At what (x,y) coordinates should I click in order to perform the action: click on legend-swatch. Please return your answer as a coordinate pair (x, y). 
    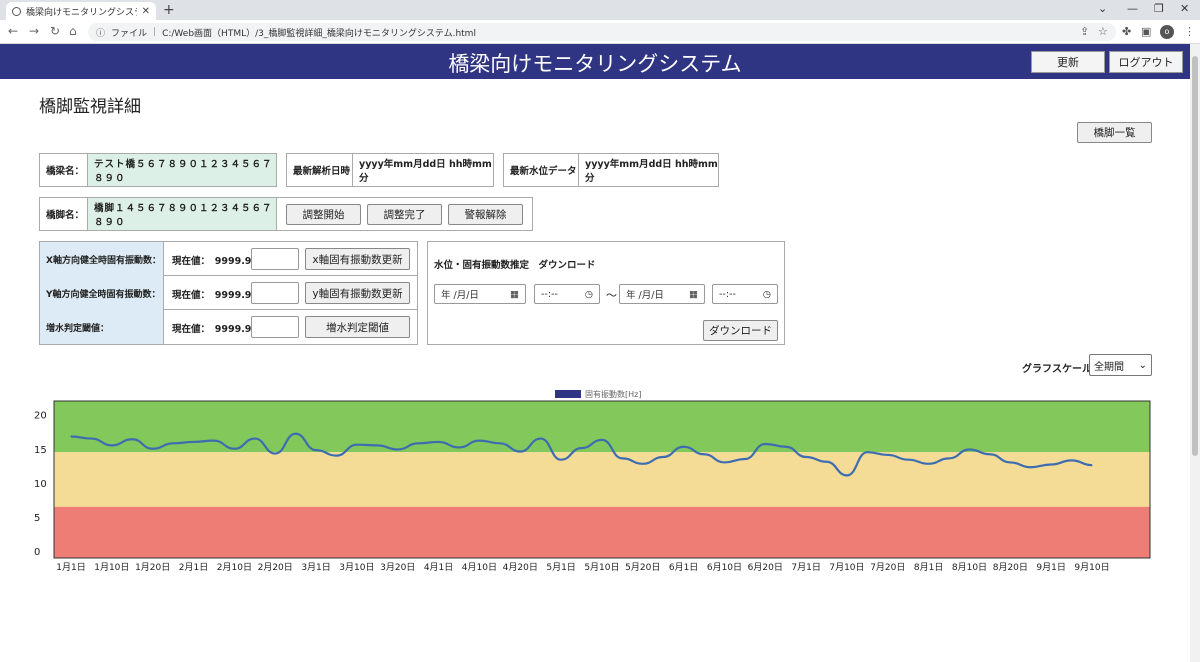
    Looking at the image, I should click on (568, 394).